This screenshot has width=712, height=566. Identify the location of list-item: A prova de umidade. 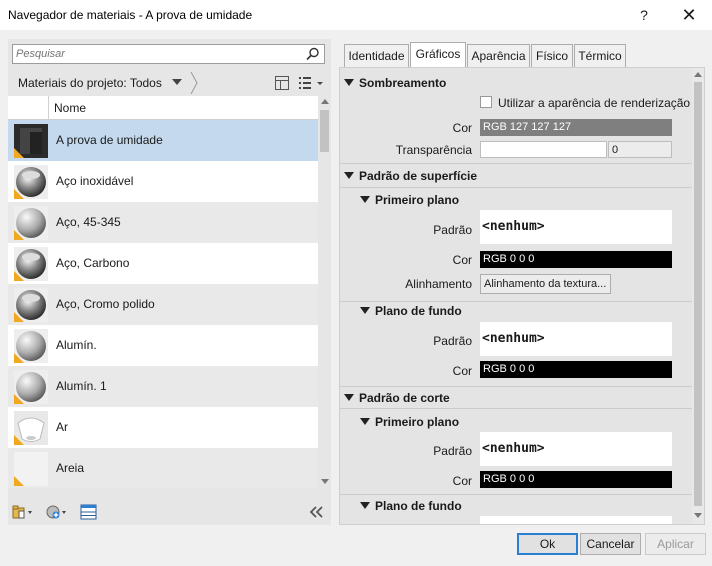
(163, 140).